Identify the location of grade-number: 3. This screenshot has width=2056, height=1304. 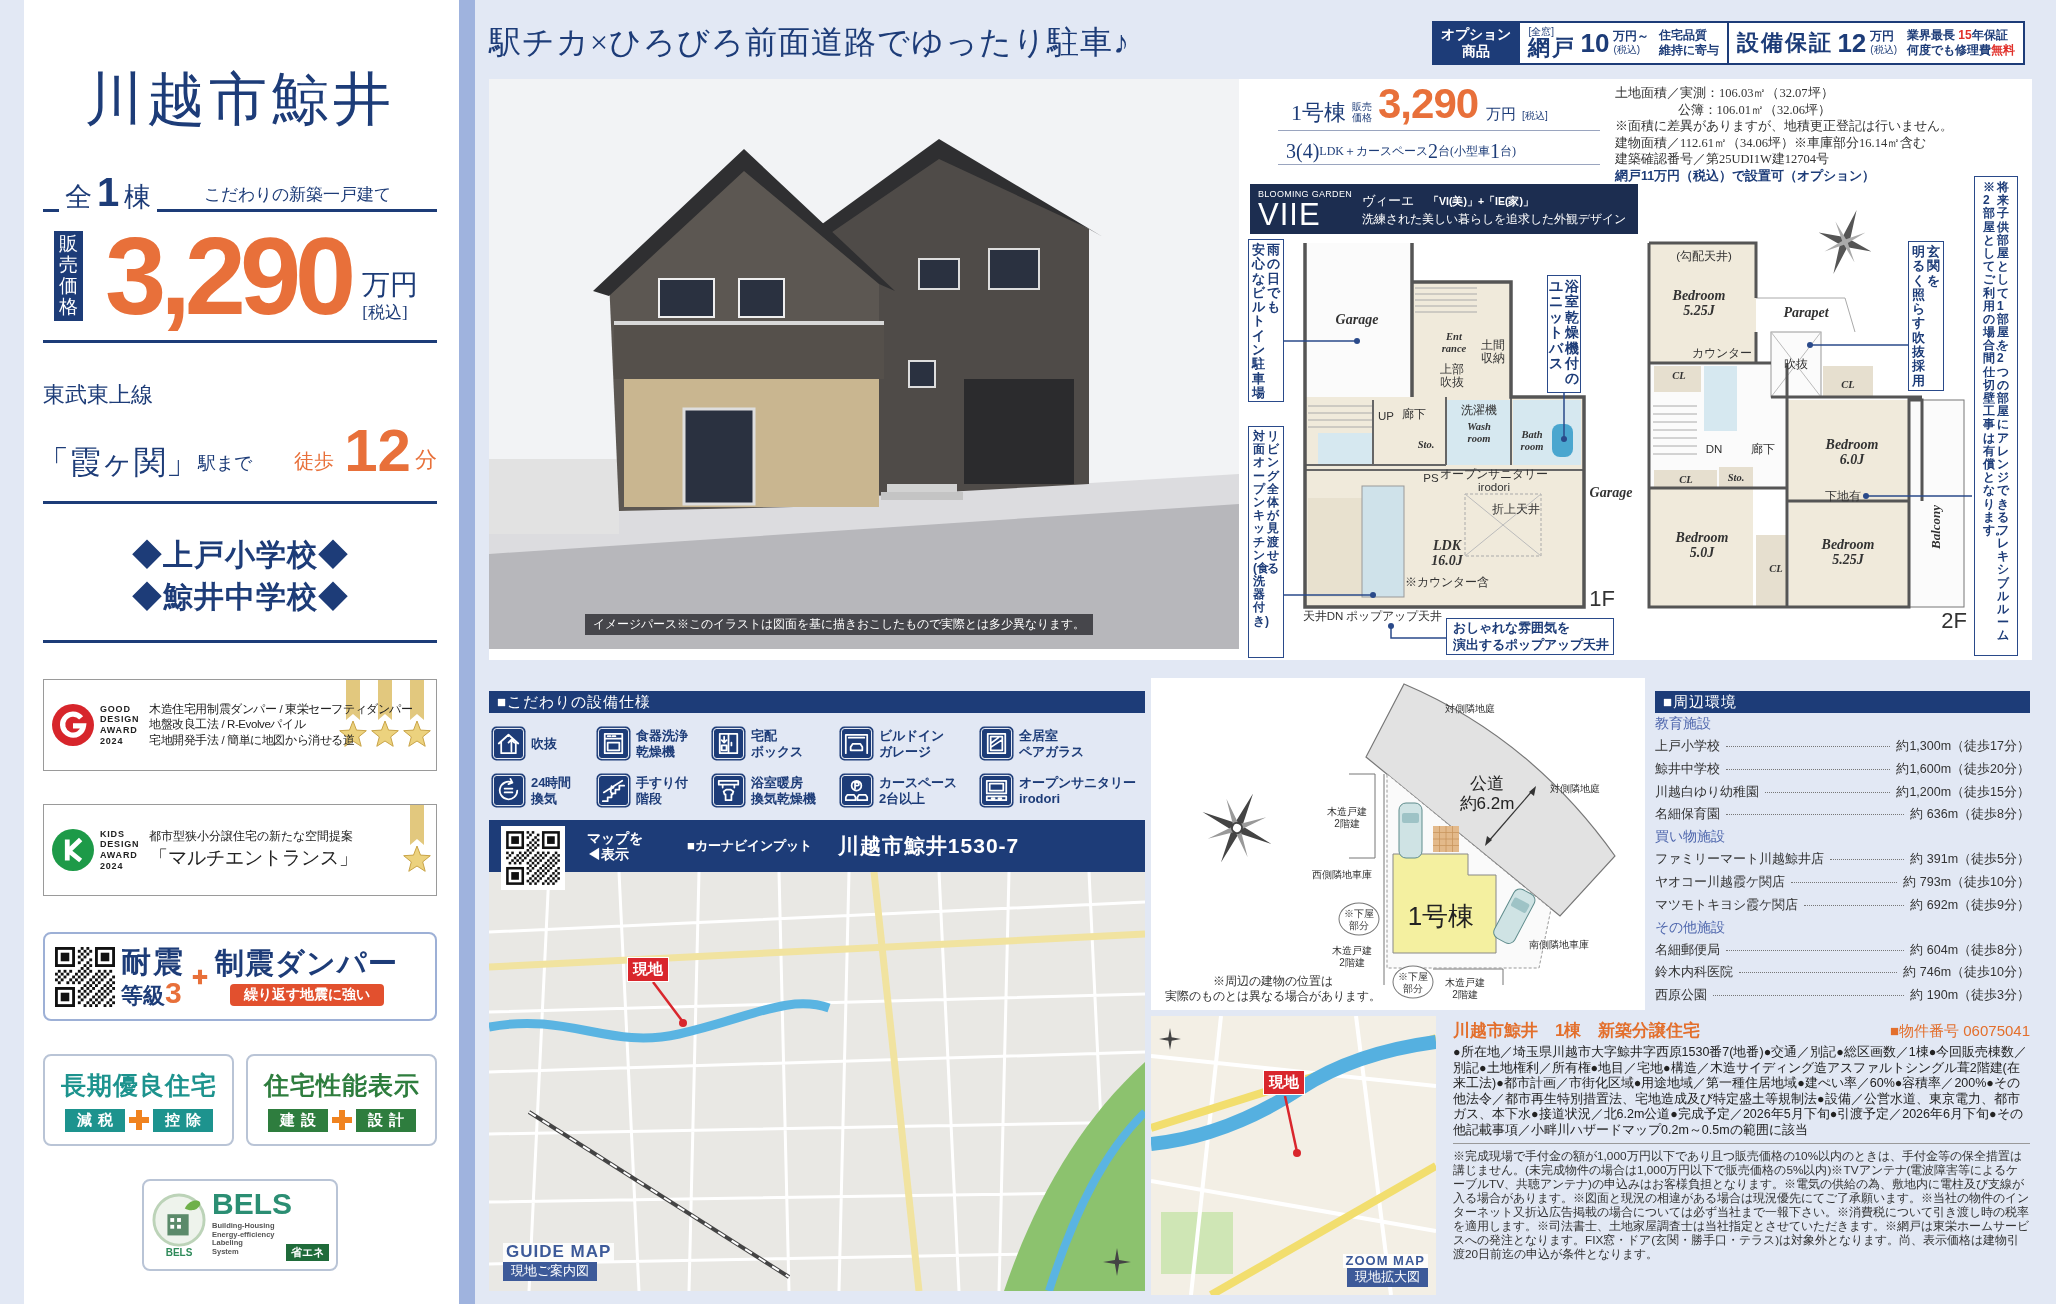
(173, 993).